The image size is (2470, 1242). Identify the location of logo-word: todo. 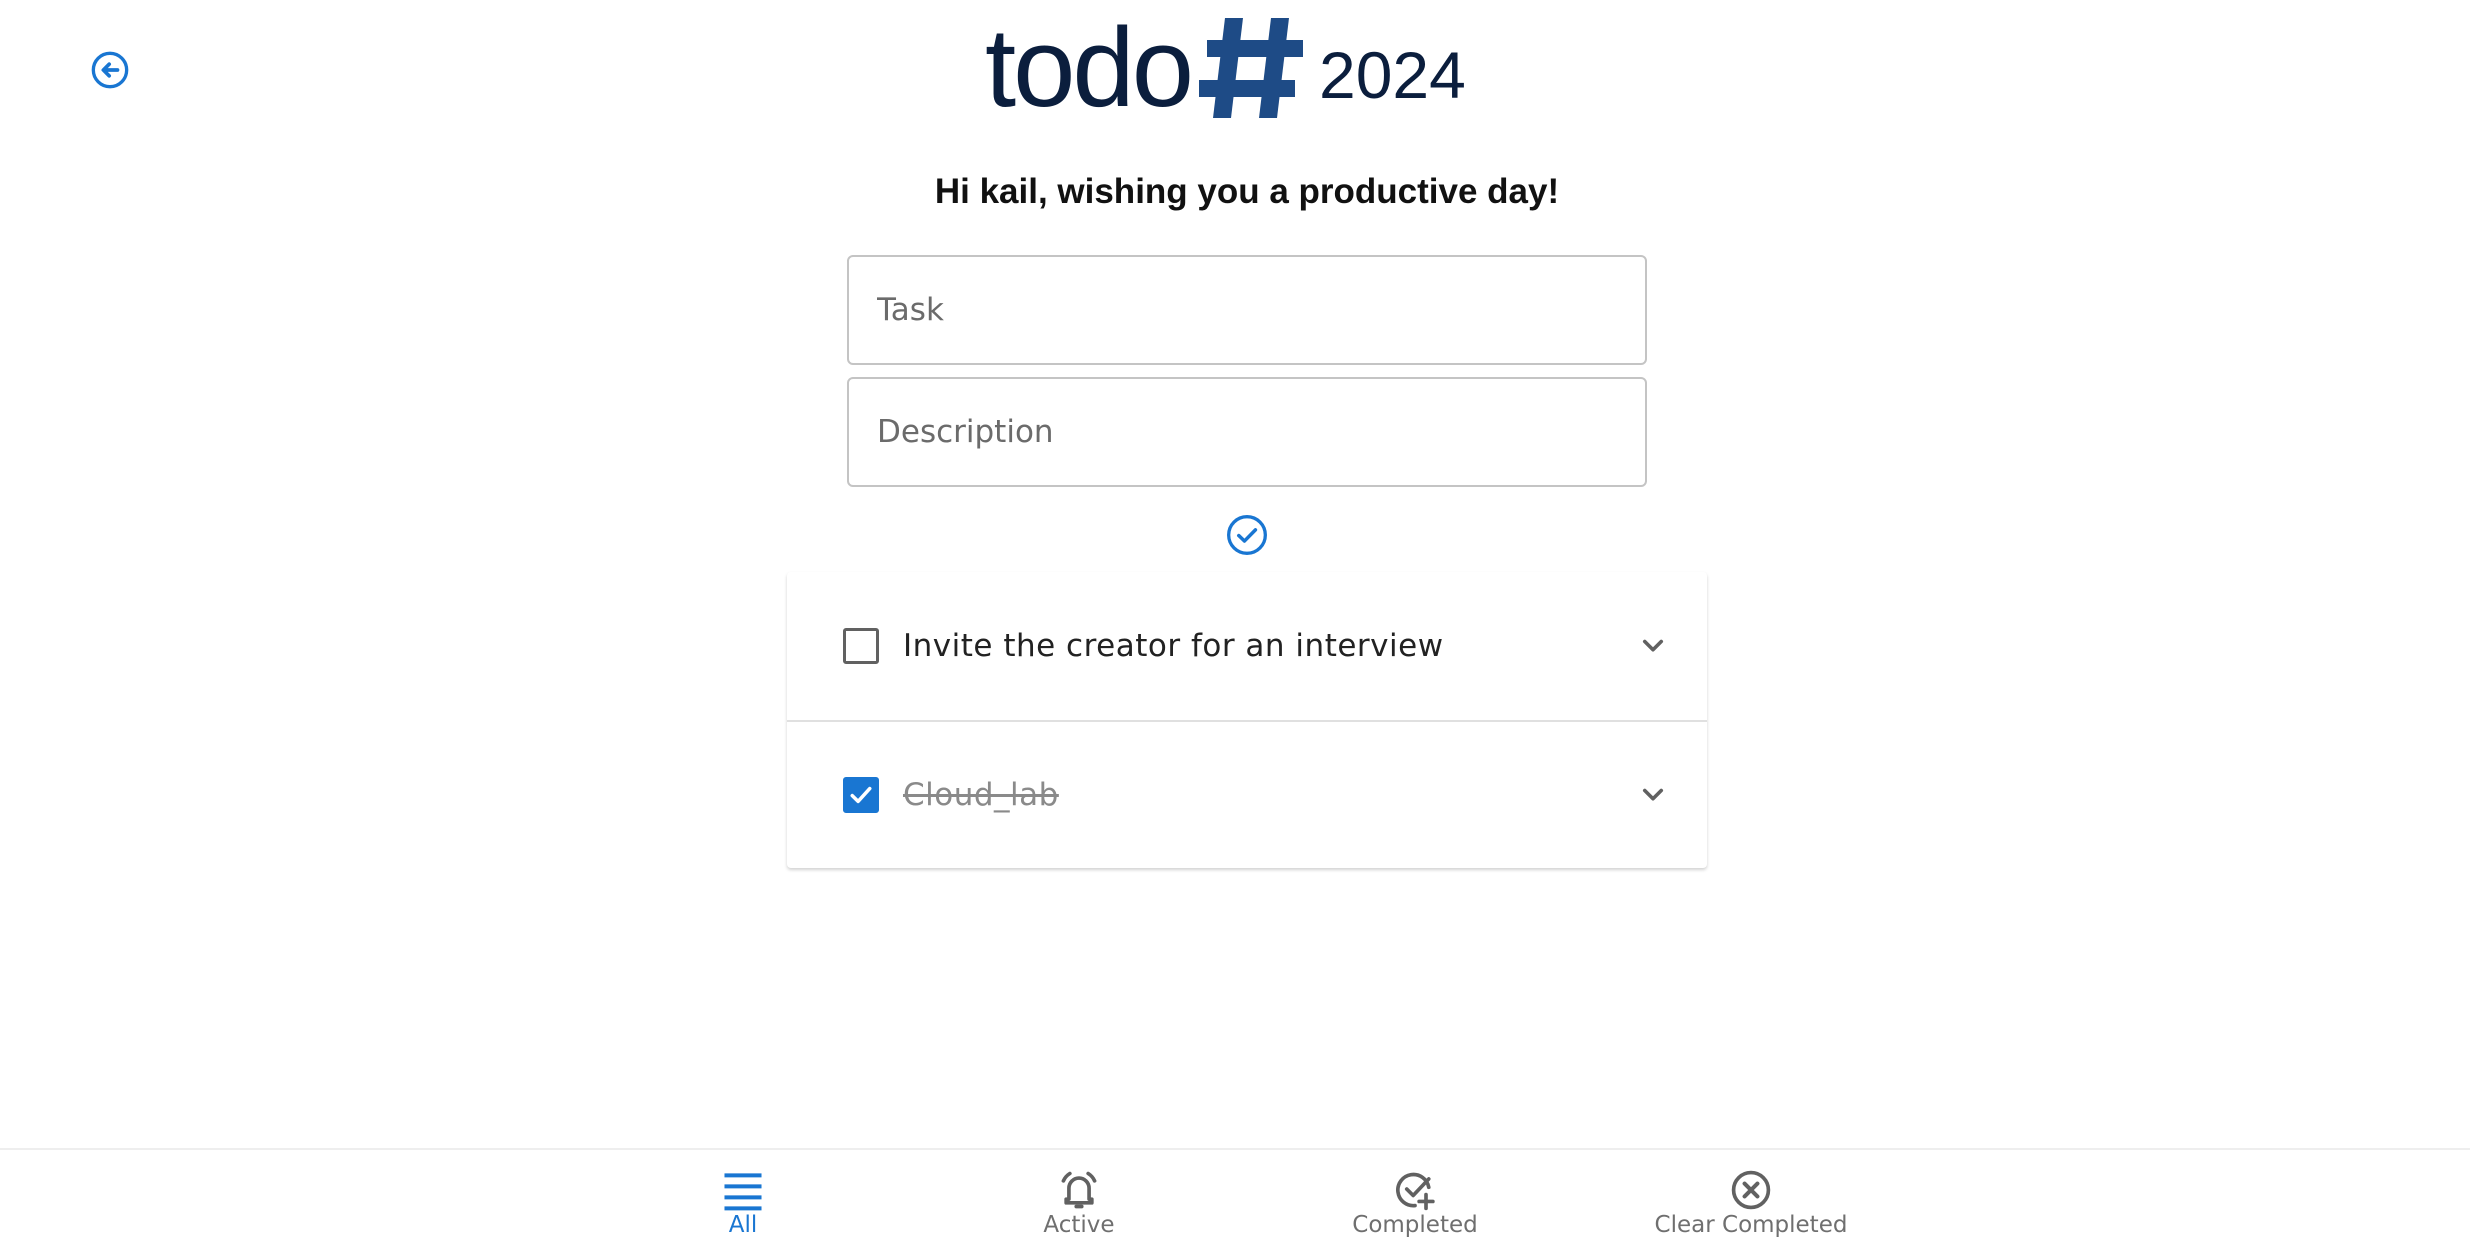
(1089, 67).